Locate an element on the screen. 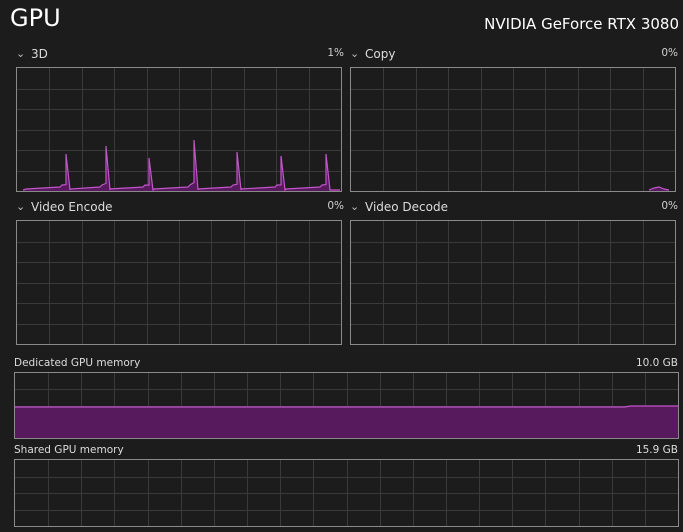  engine-video-decode-percent: 0% is located at coordinates (669, 206).